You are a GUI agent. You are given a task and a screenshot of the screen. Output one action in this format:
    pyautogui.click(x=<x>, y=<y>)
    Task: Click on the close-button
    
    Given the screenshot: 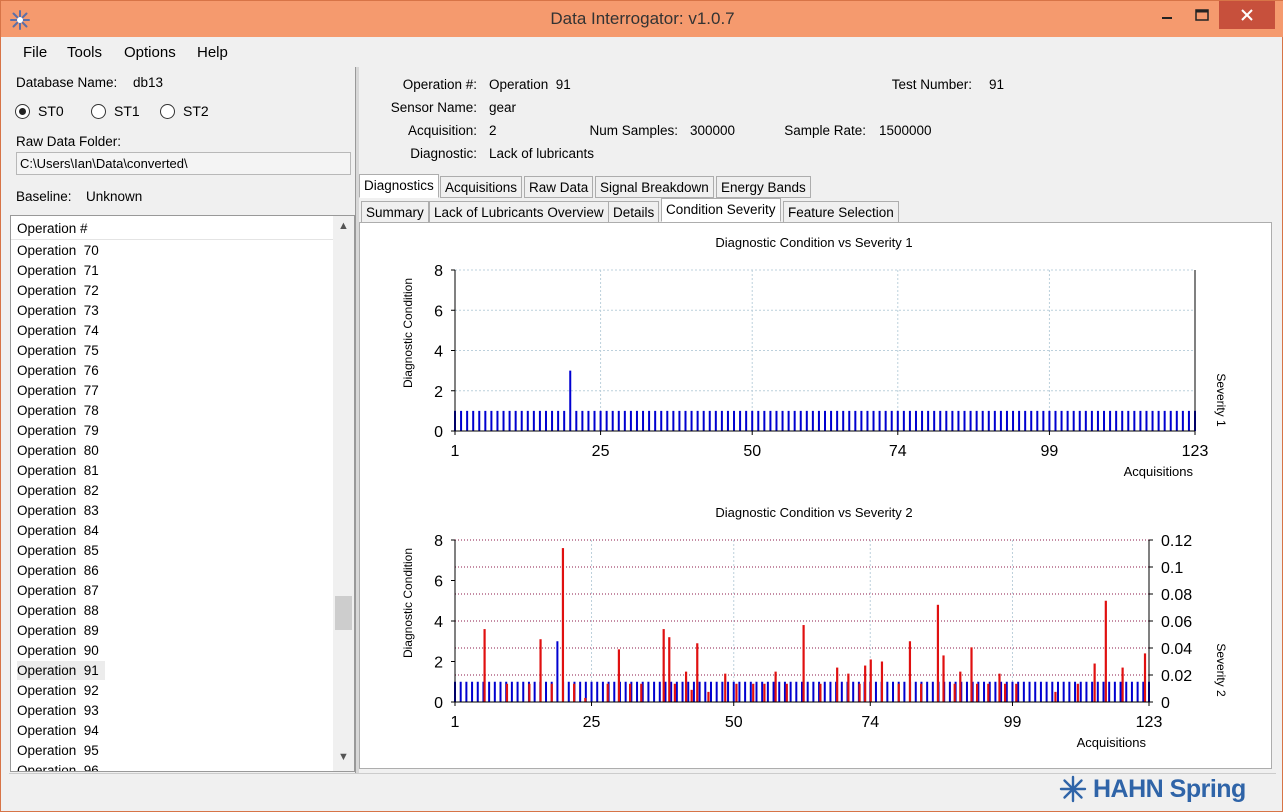 What is the action you would take?
    pyautogui.click(x=1247, y=15)
    